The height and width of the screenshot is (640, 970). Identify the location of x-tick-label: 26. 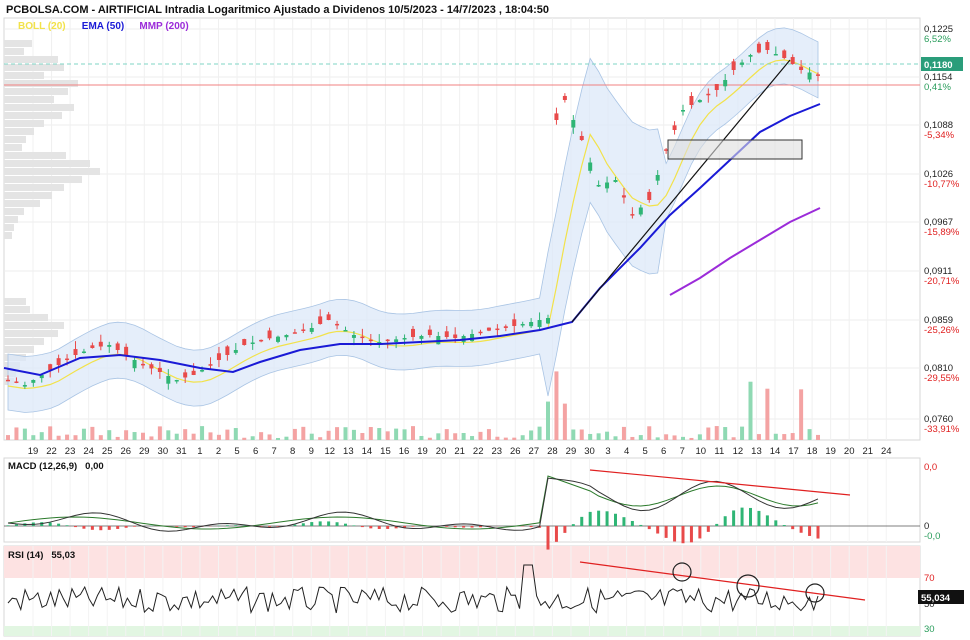
(125, 451).